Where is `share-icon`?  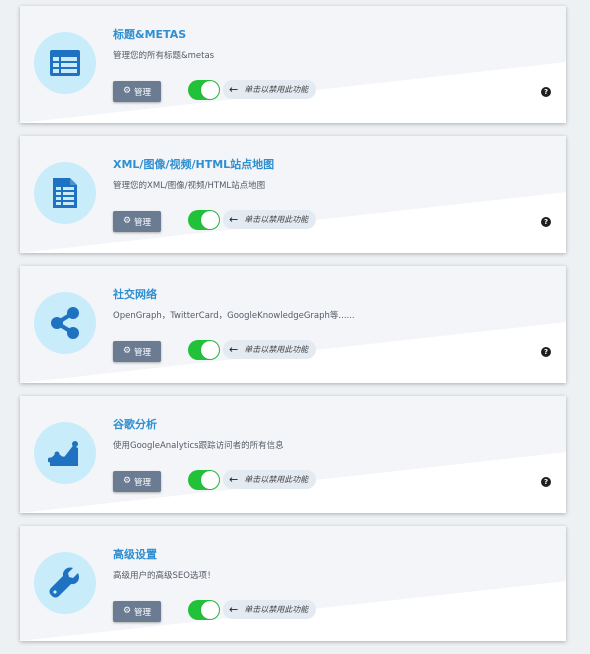 share-icon is located at coordinates (65, 323).